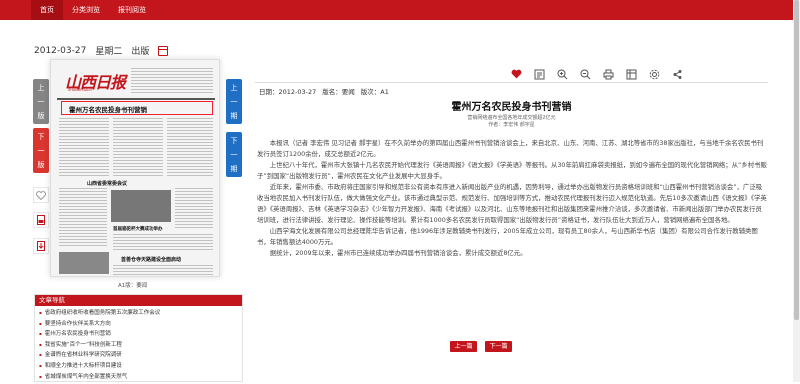 The height and width of the screenshot is (384, 800). Describe the element at coordinates (511, 125) in the screenshot. I see `article-author: 作者：李宏伟 郝宇星` at that location.